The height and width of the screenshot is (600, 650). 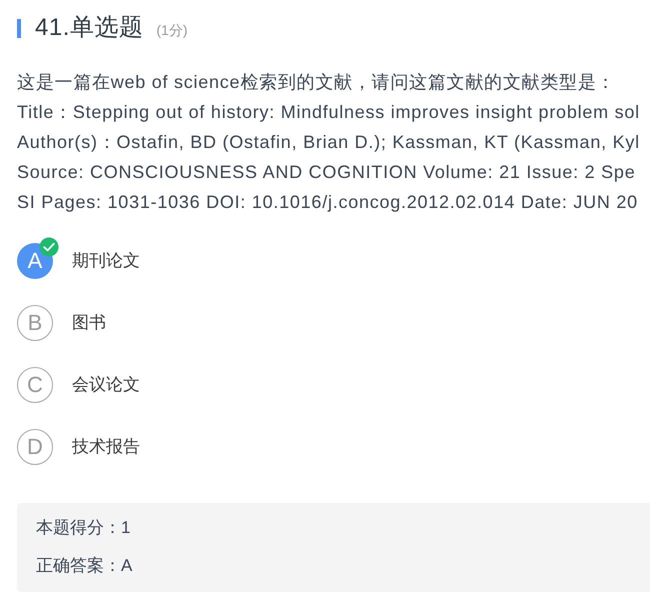 What do you see at coordinates (326, 172) in the screenshot?
I see `question-text: Source: CONSCIOUSNESS AND COGNITION Volume: 21 Issue: 2 Spe` at bounding box center [326, 172].